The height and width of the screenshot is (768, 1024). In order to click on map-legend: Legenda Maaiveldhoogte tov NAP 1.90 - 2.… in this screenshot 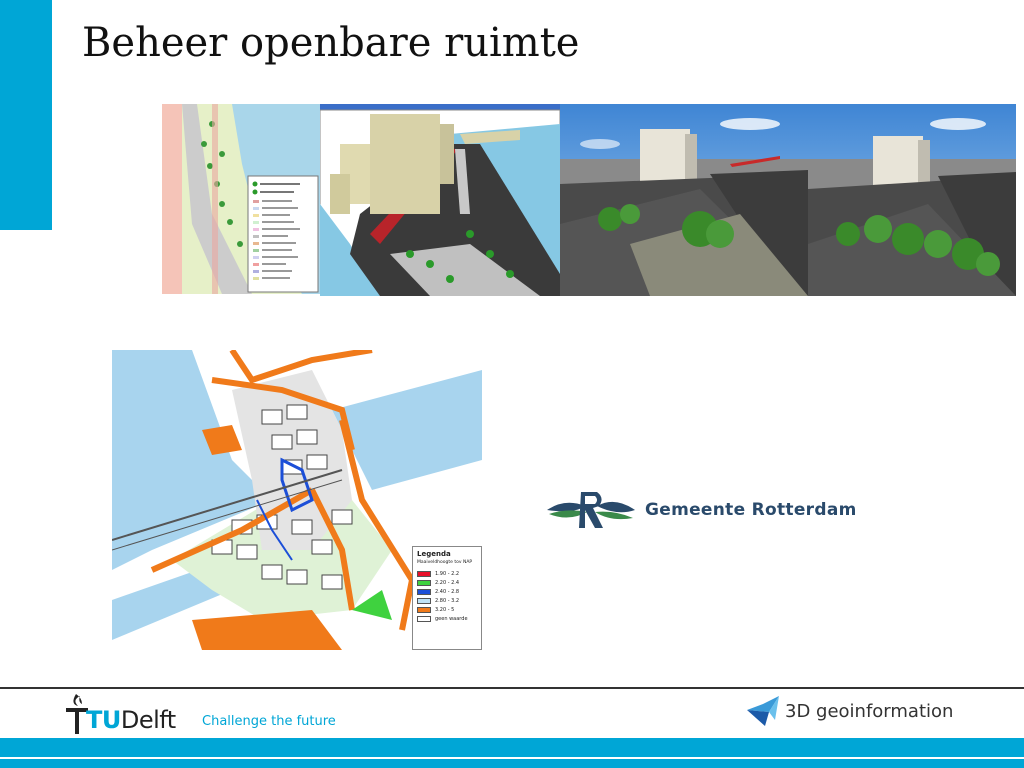, I will do `click(447, 598)`.